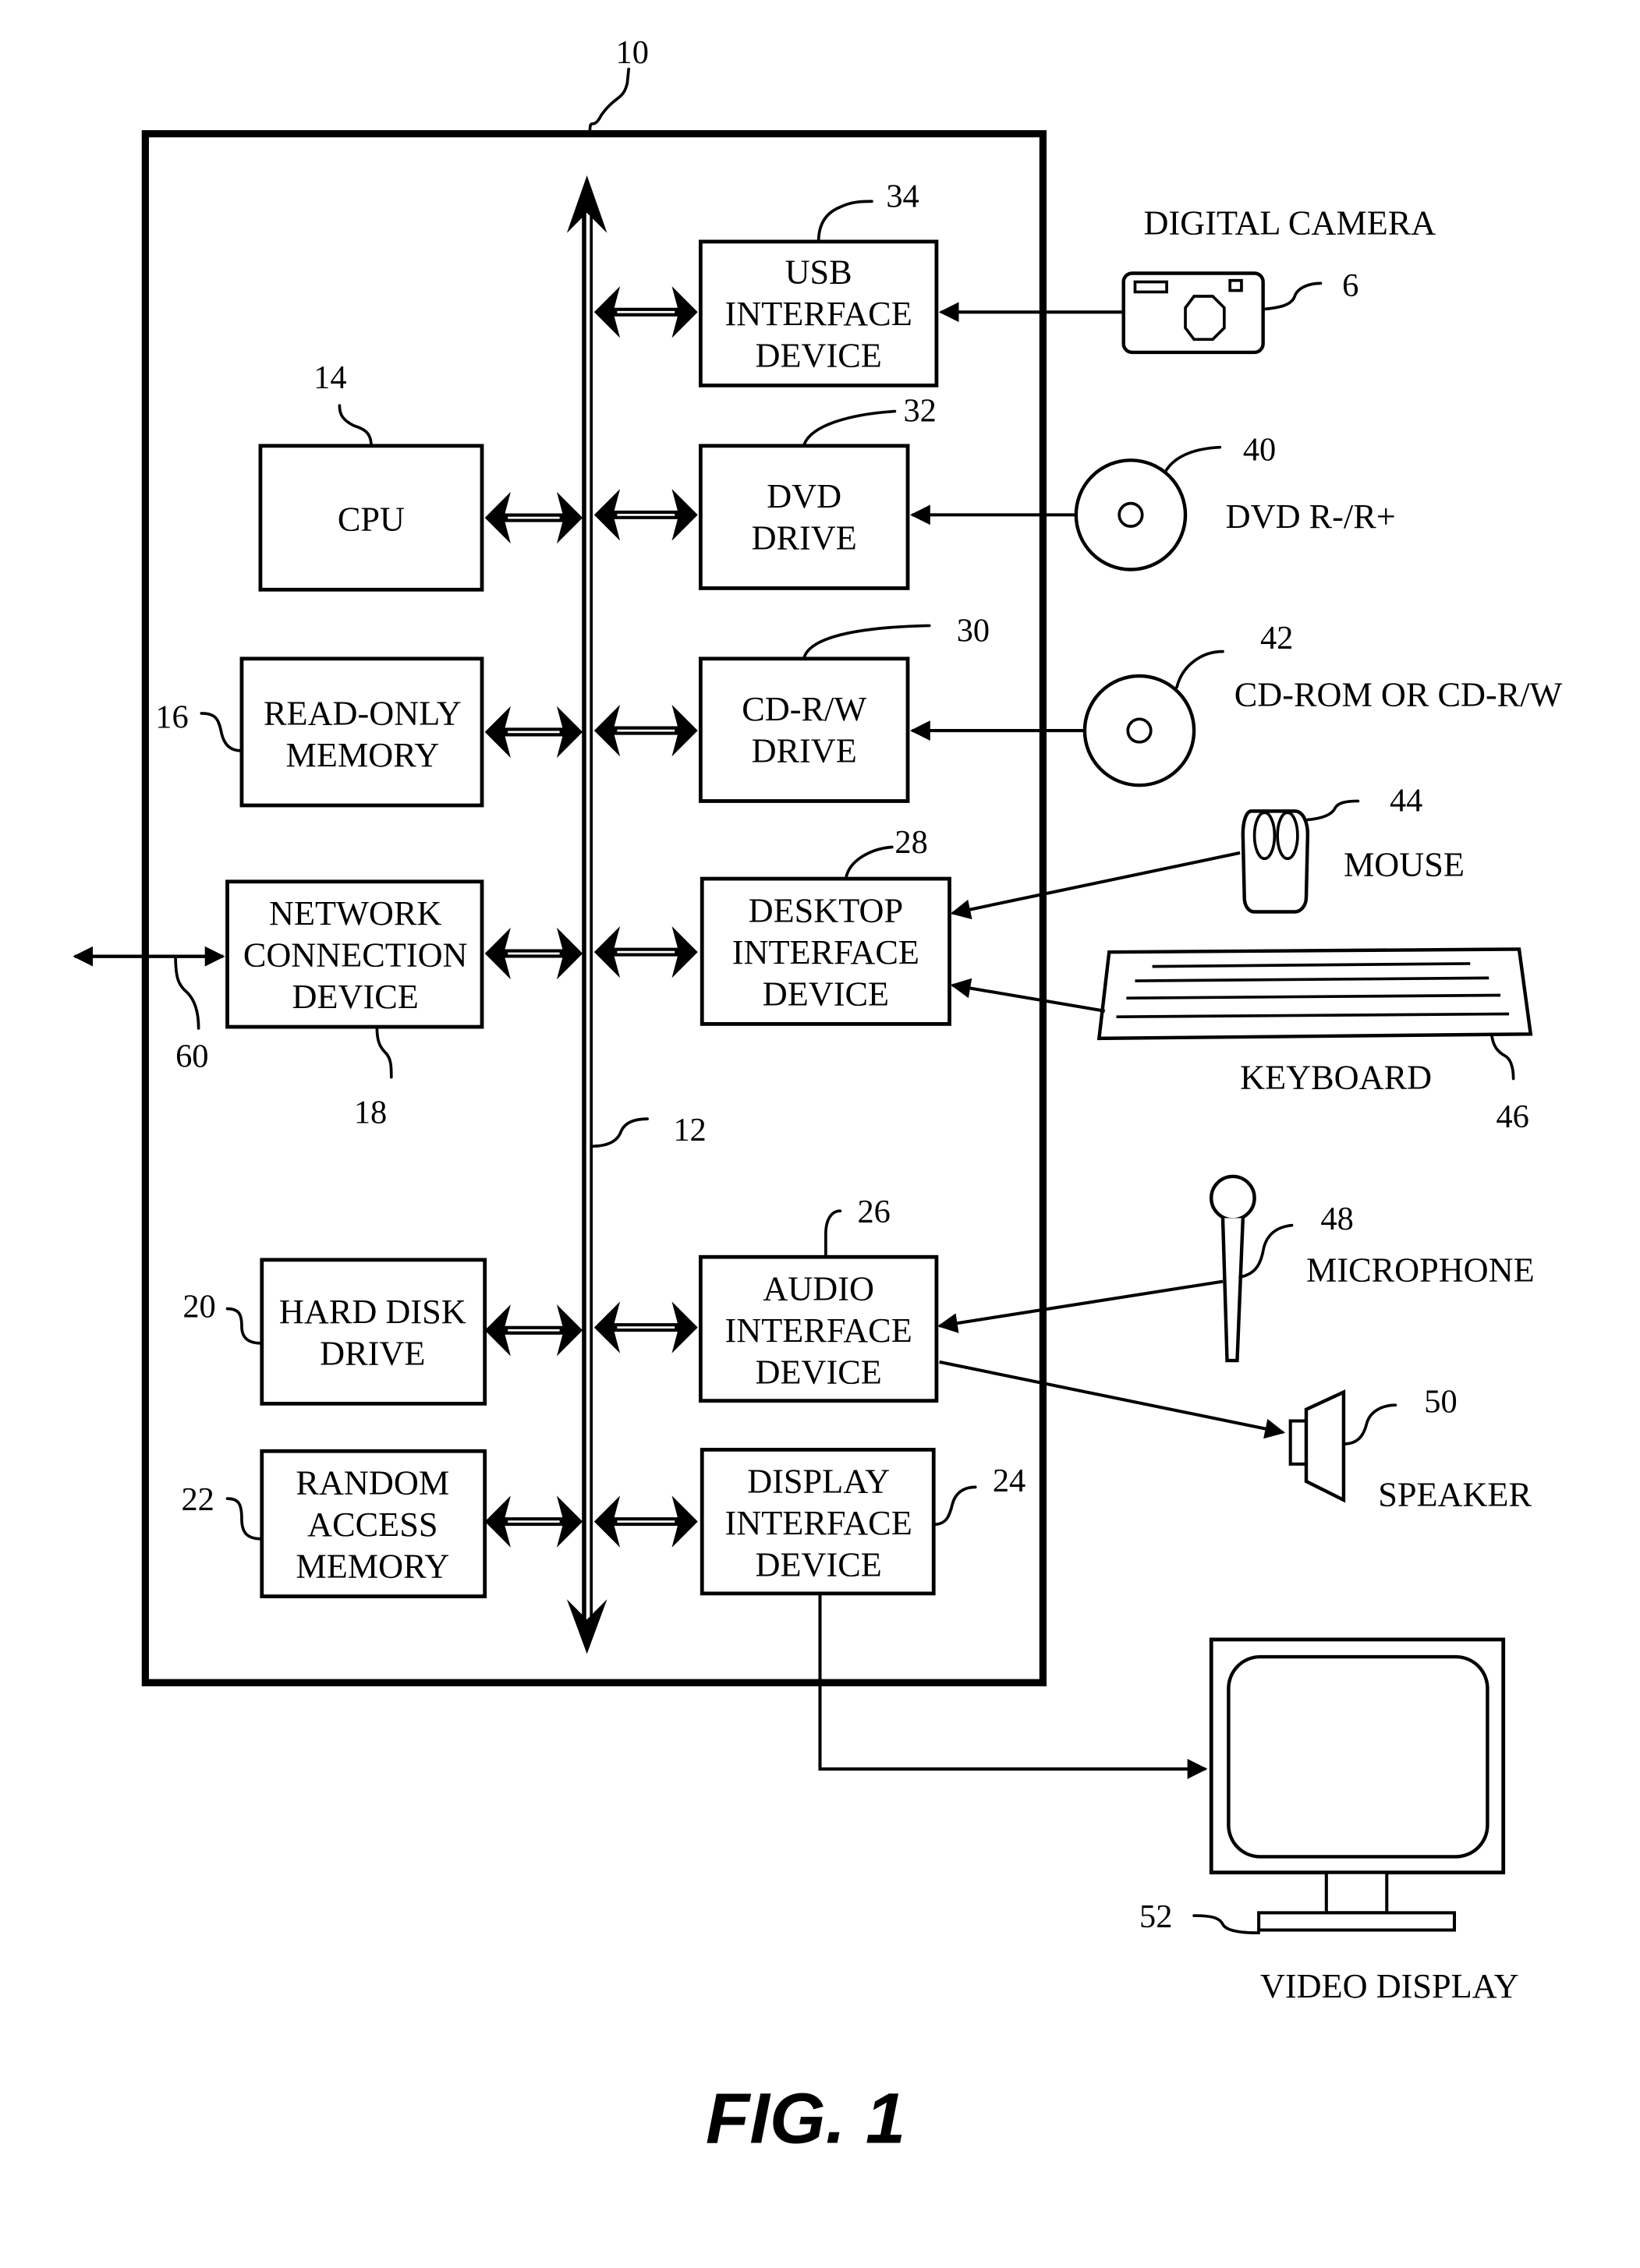 The height and width of the screenshot is (2268, 1640). I want to click on rom-label-line1: READ-ONLY, so click(363, 714).